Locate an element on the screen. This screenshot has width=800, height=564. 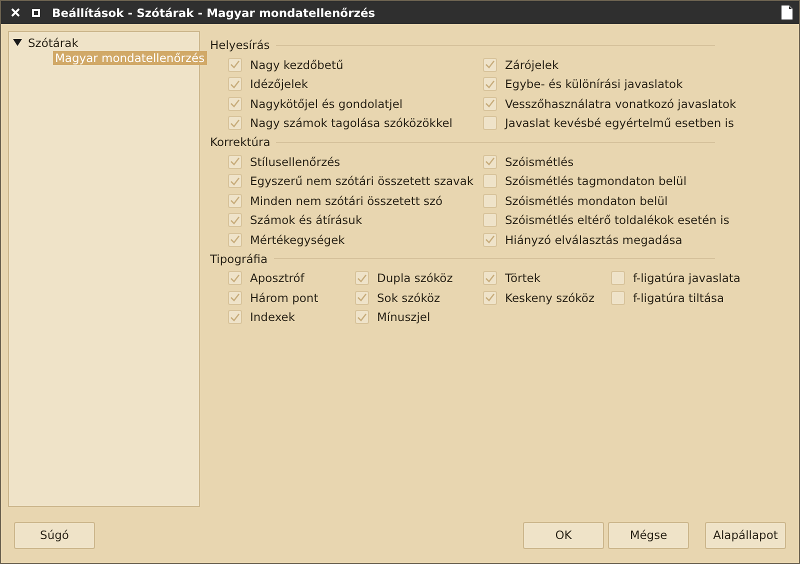
checkbox-label: Három pont is located at coordinates (284, 297).